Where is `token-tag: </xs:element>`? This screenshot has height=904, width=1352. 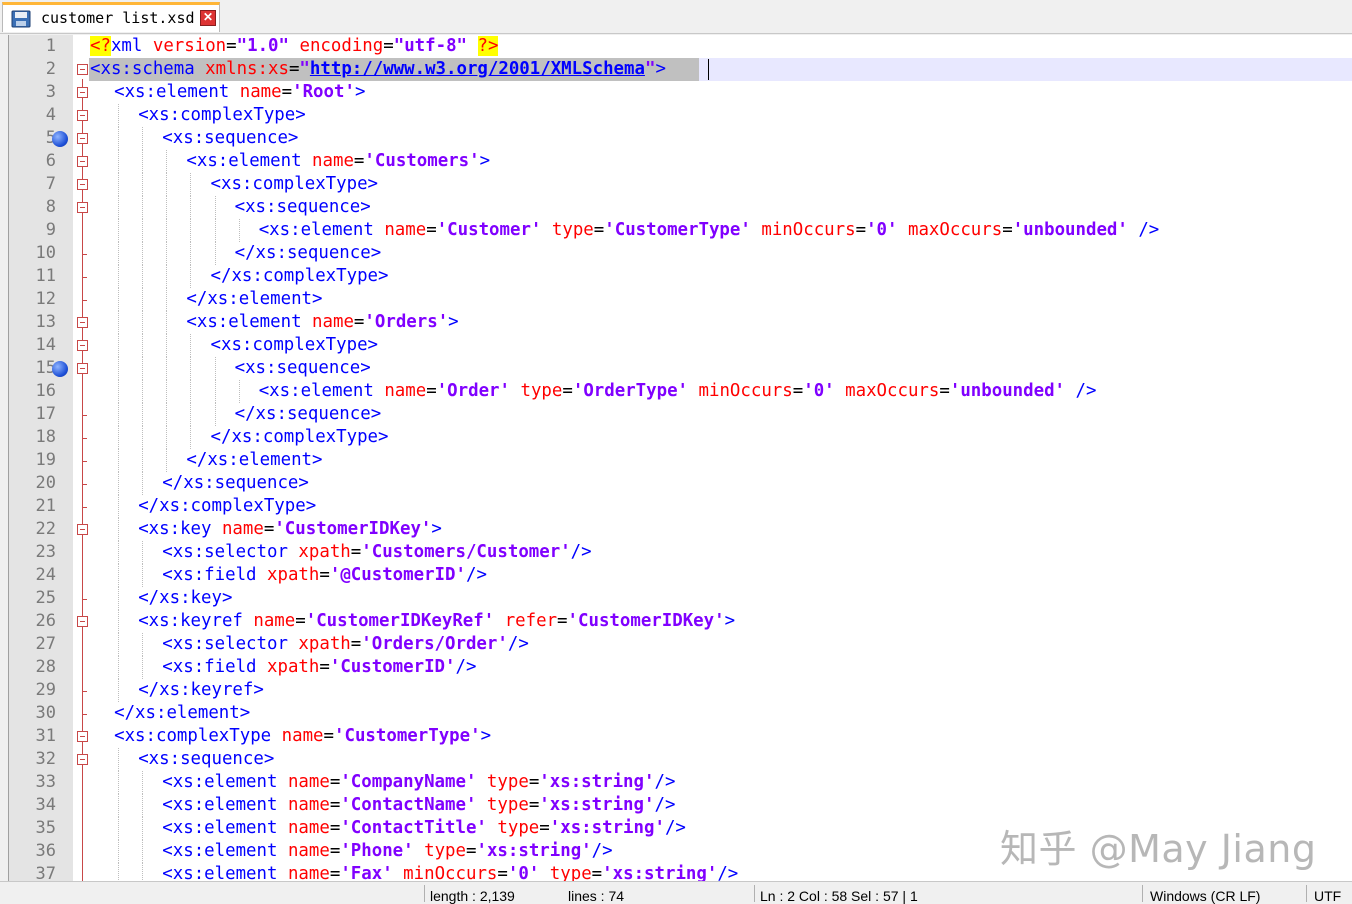
token-tag: </xs:element> is located at coordinates (182, 713).